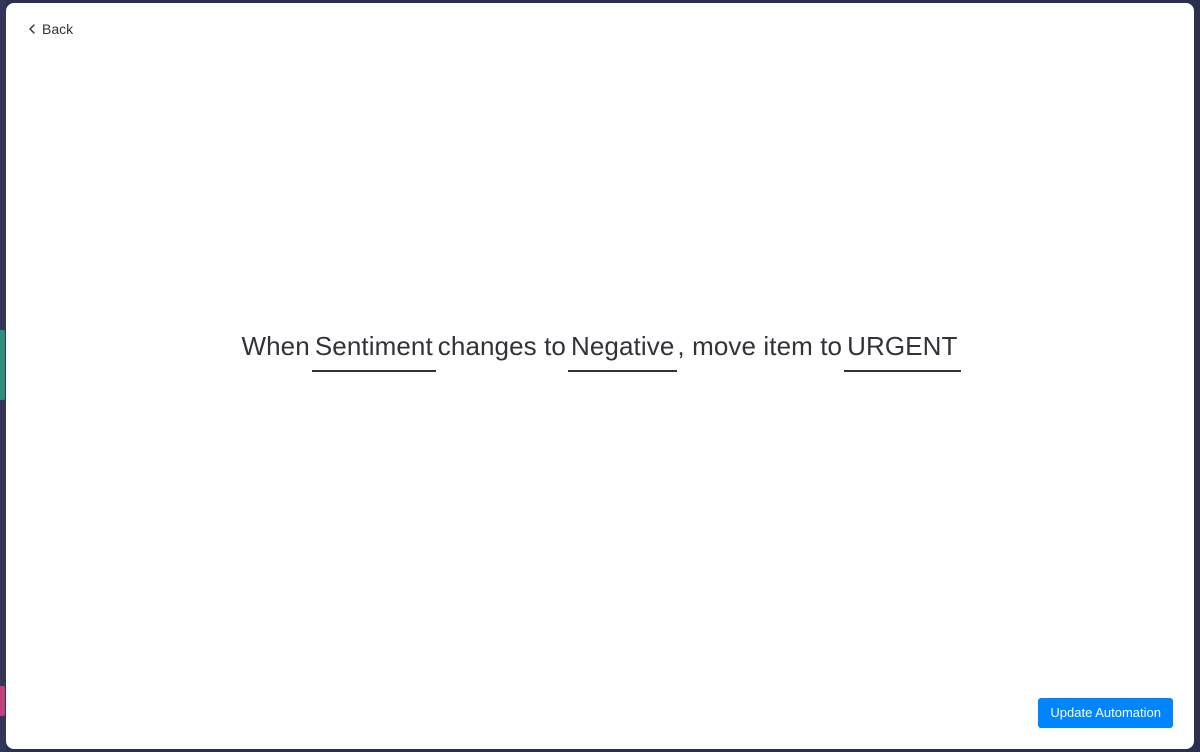 The height and width of the screenshot is (752, 1200). I want to click on back-button: Back, so click(49, 29).